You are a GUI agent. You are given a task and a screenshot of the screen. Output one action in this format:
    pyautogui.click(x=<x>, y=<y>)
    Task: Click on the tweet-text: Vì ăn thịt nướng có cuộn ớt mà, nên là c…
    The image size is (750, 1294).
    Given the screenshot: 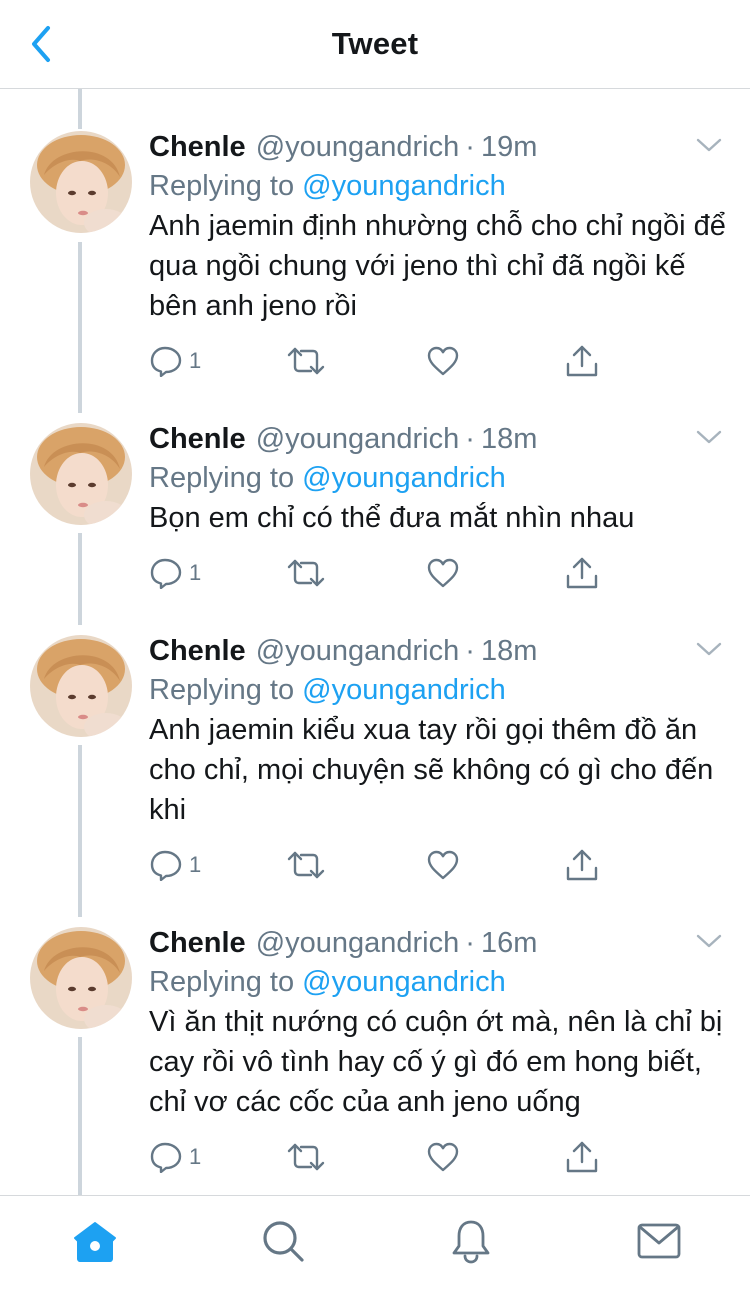 What is the action you would take?
    pyautogui.click(x=436, y=1062)
    